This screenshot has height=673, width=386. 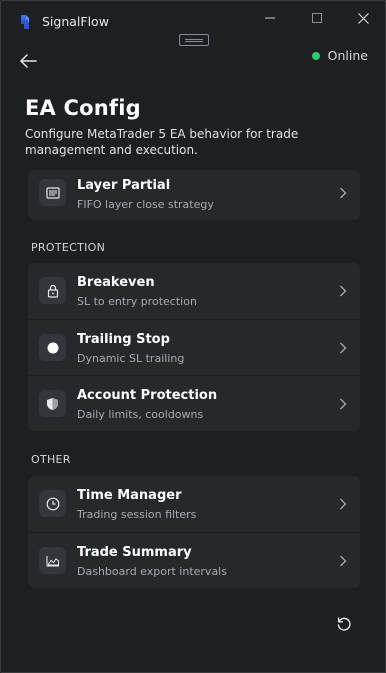 I want to click on row-subtitle: FIFO layer close strategy, so click(x=145, y=204).